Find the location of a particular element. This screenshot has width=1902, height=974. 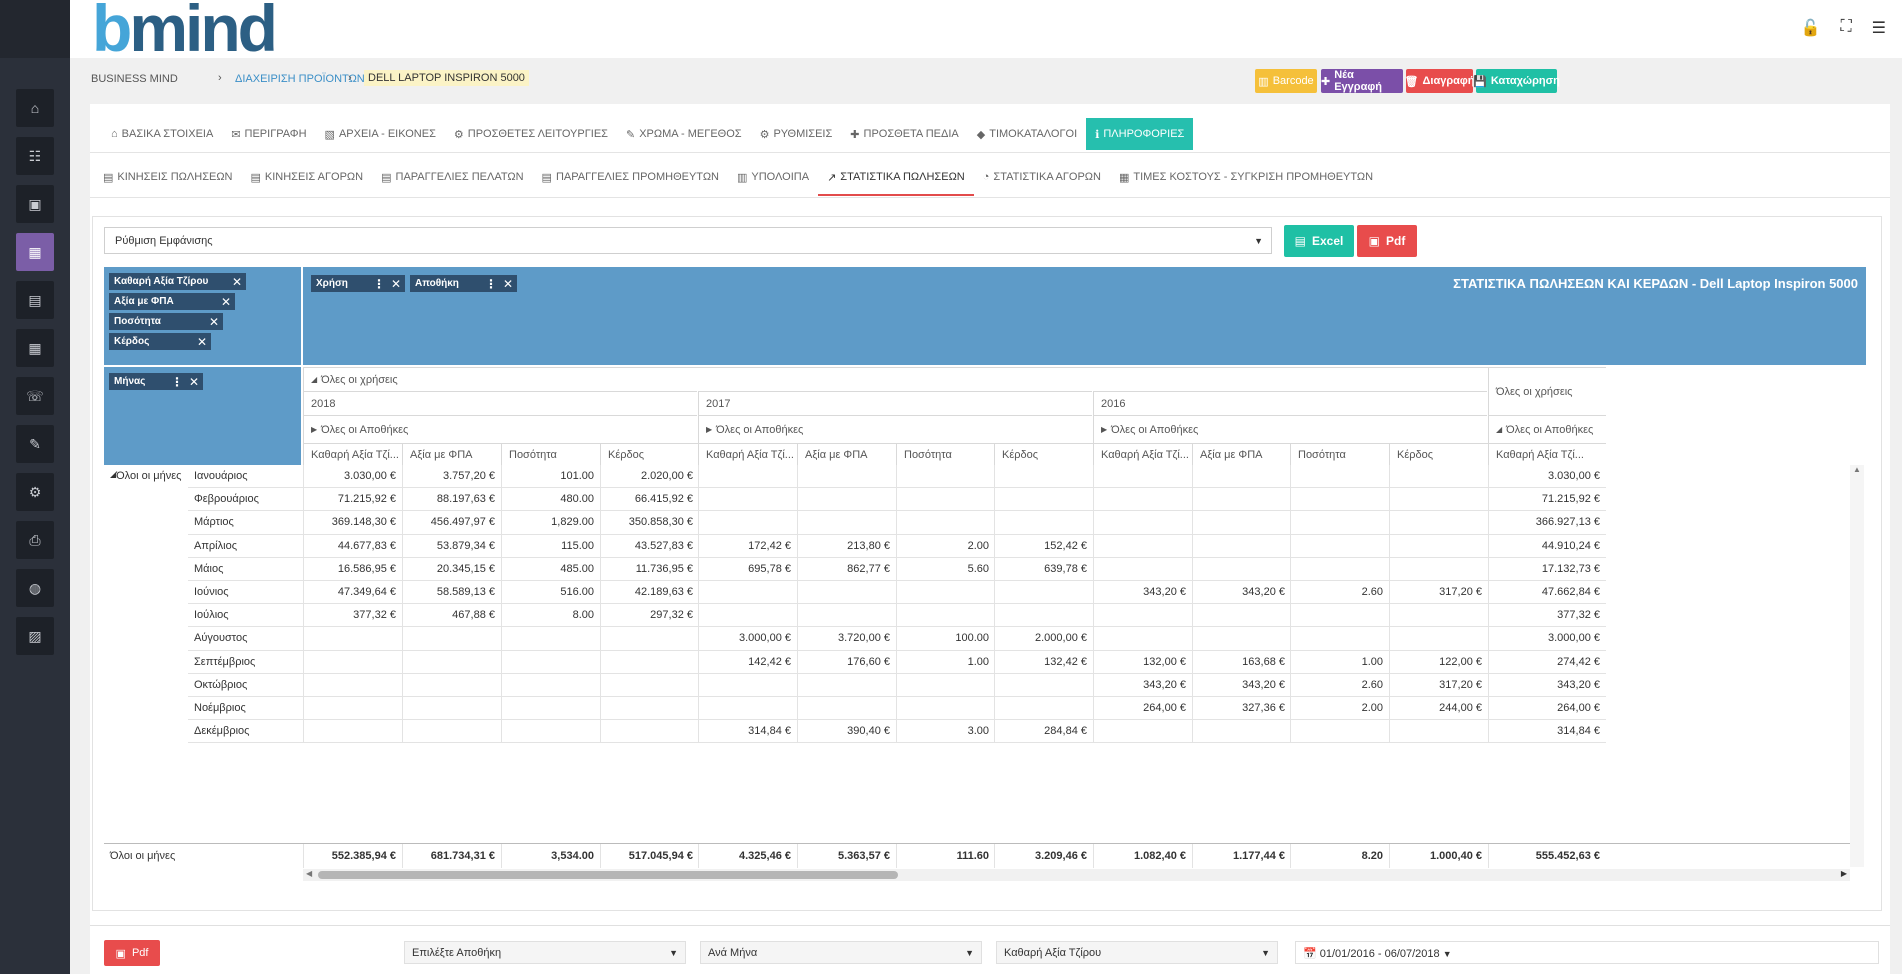

date-range-picker: 📅 01/01/2016 - 06/07/2018 ▼ is located at coordinates (1587, 952).